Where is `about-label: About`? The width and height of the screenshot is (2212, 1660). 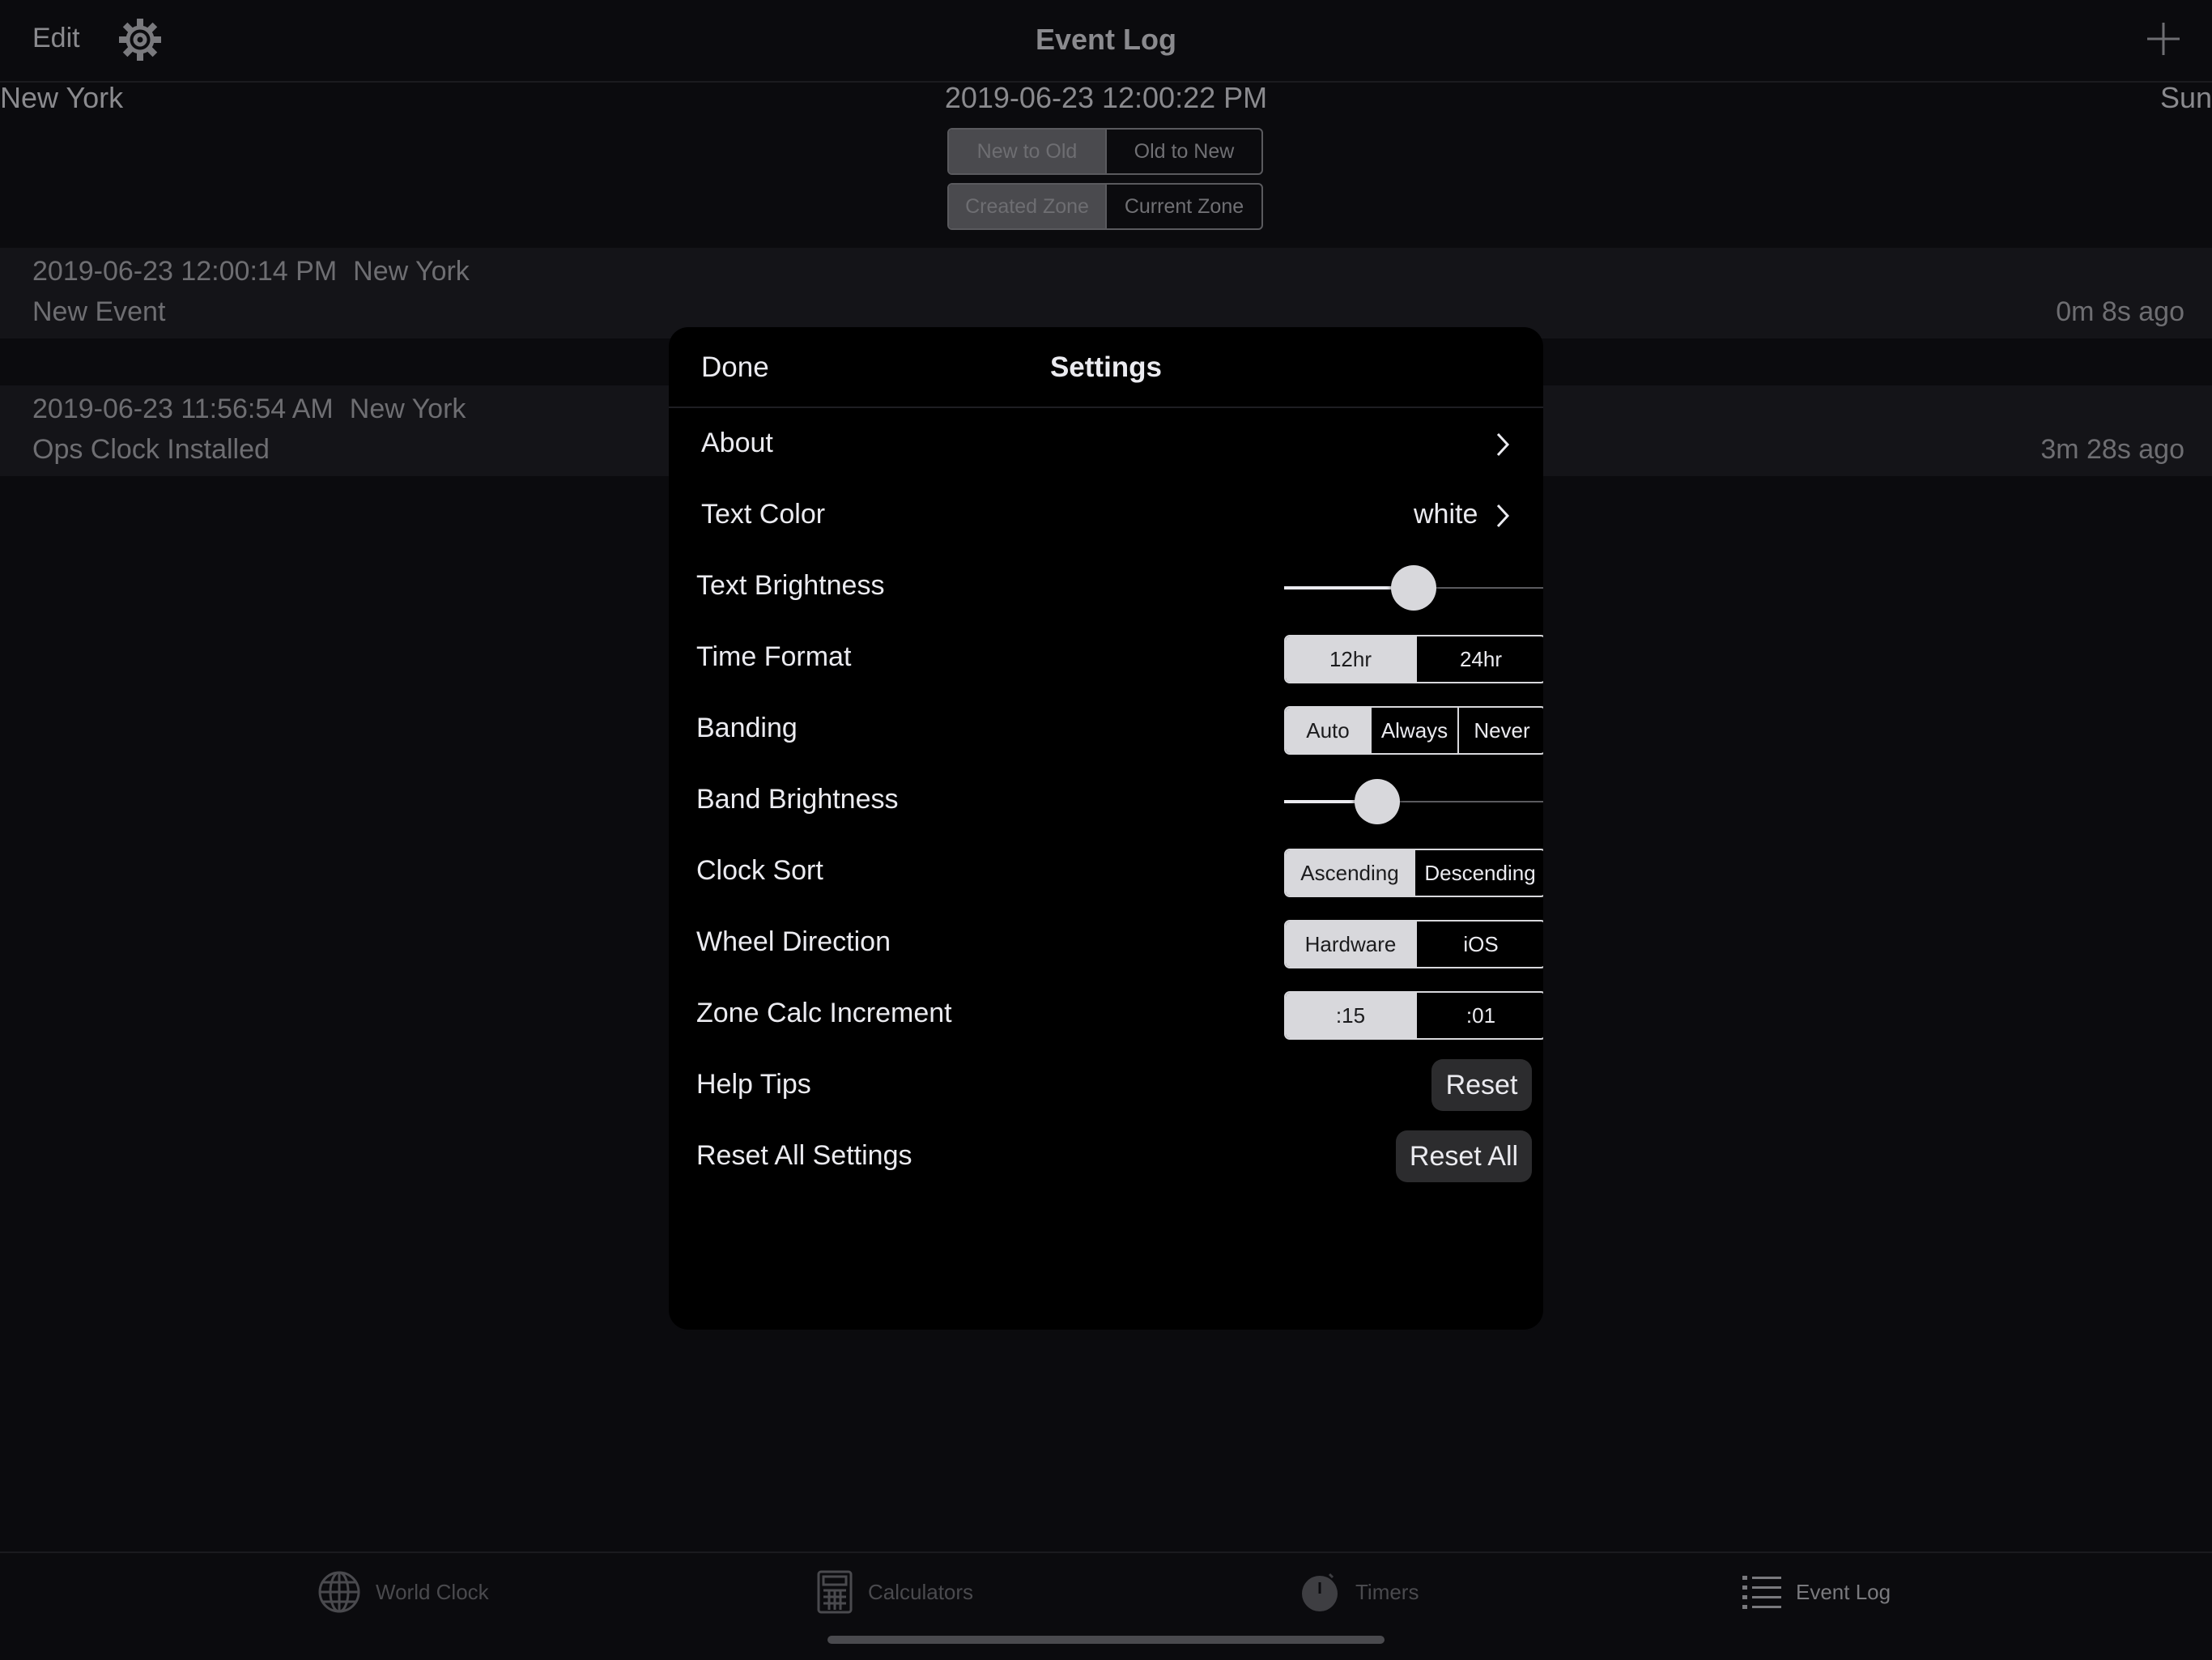
about-label: About is located at coordinates (737, 443).